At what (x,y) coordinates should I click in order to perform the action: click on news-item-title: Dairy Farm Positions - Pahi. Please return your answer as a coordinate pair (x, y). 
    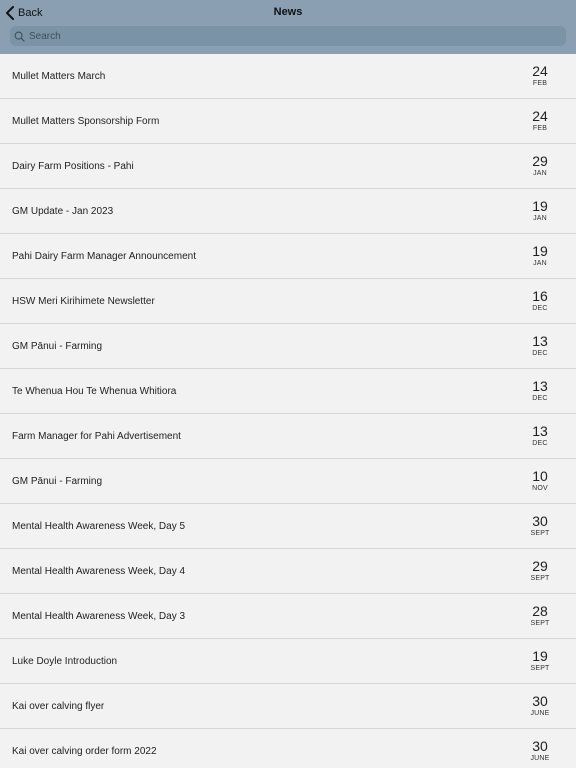
    Looking at the image, I should click on (73, 166).